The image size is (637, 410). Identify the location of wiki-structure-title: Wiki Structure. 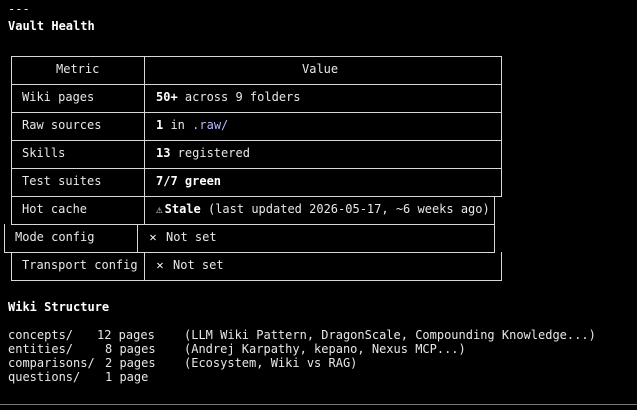
(59, 307).